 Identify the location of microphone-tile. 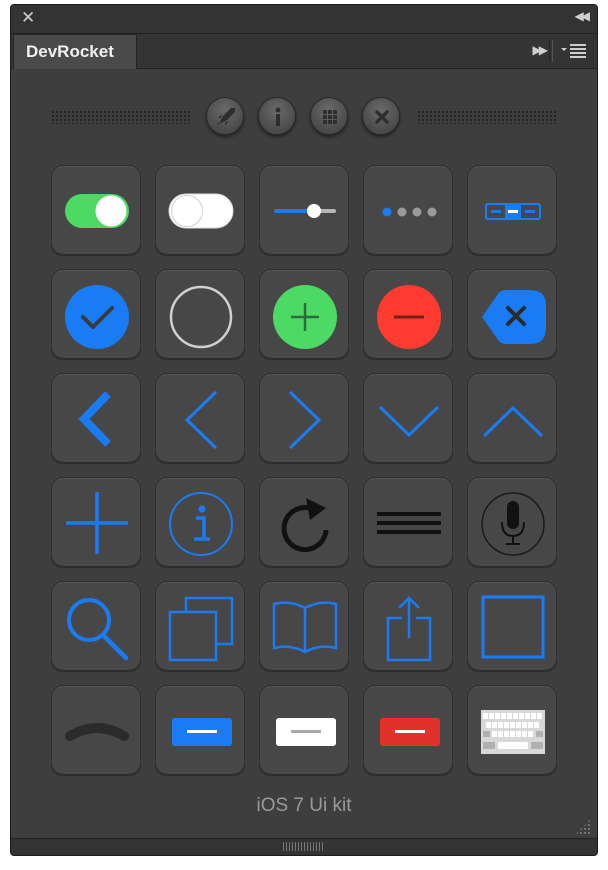
(512, 522).